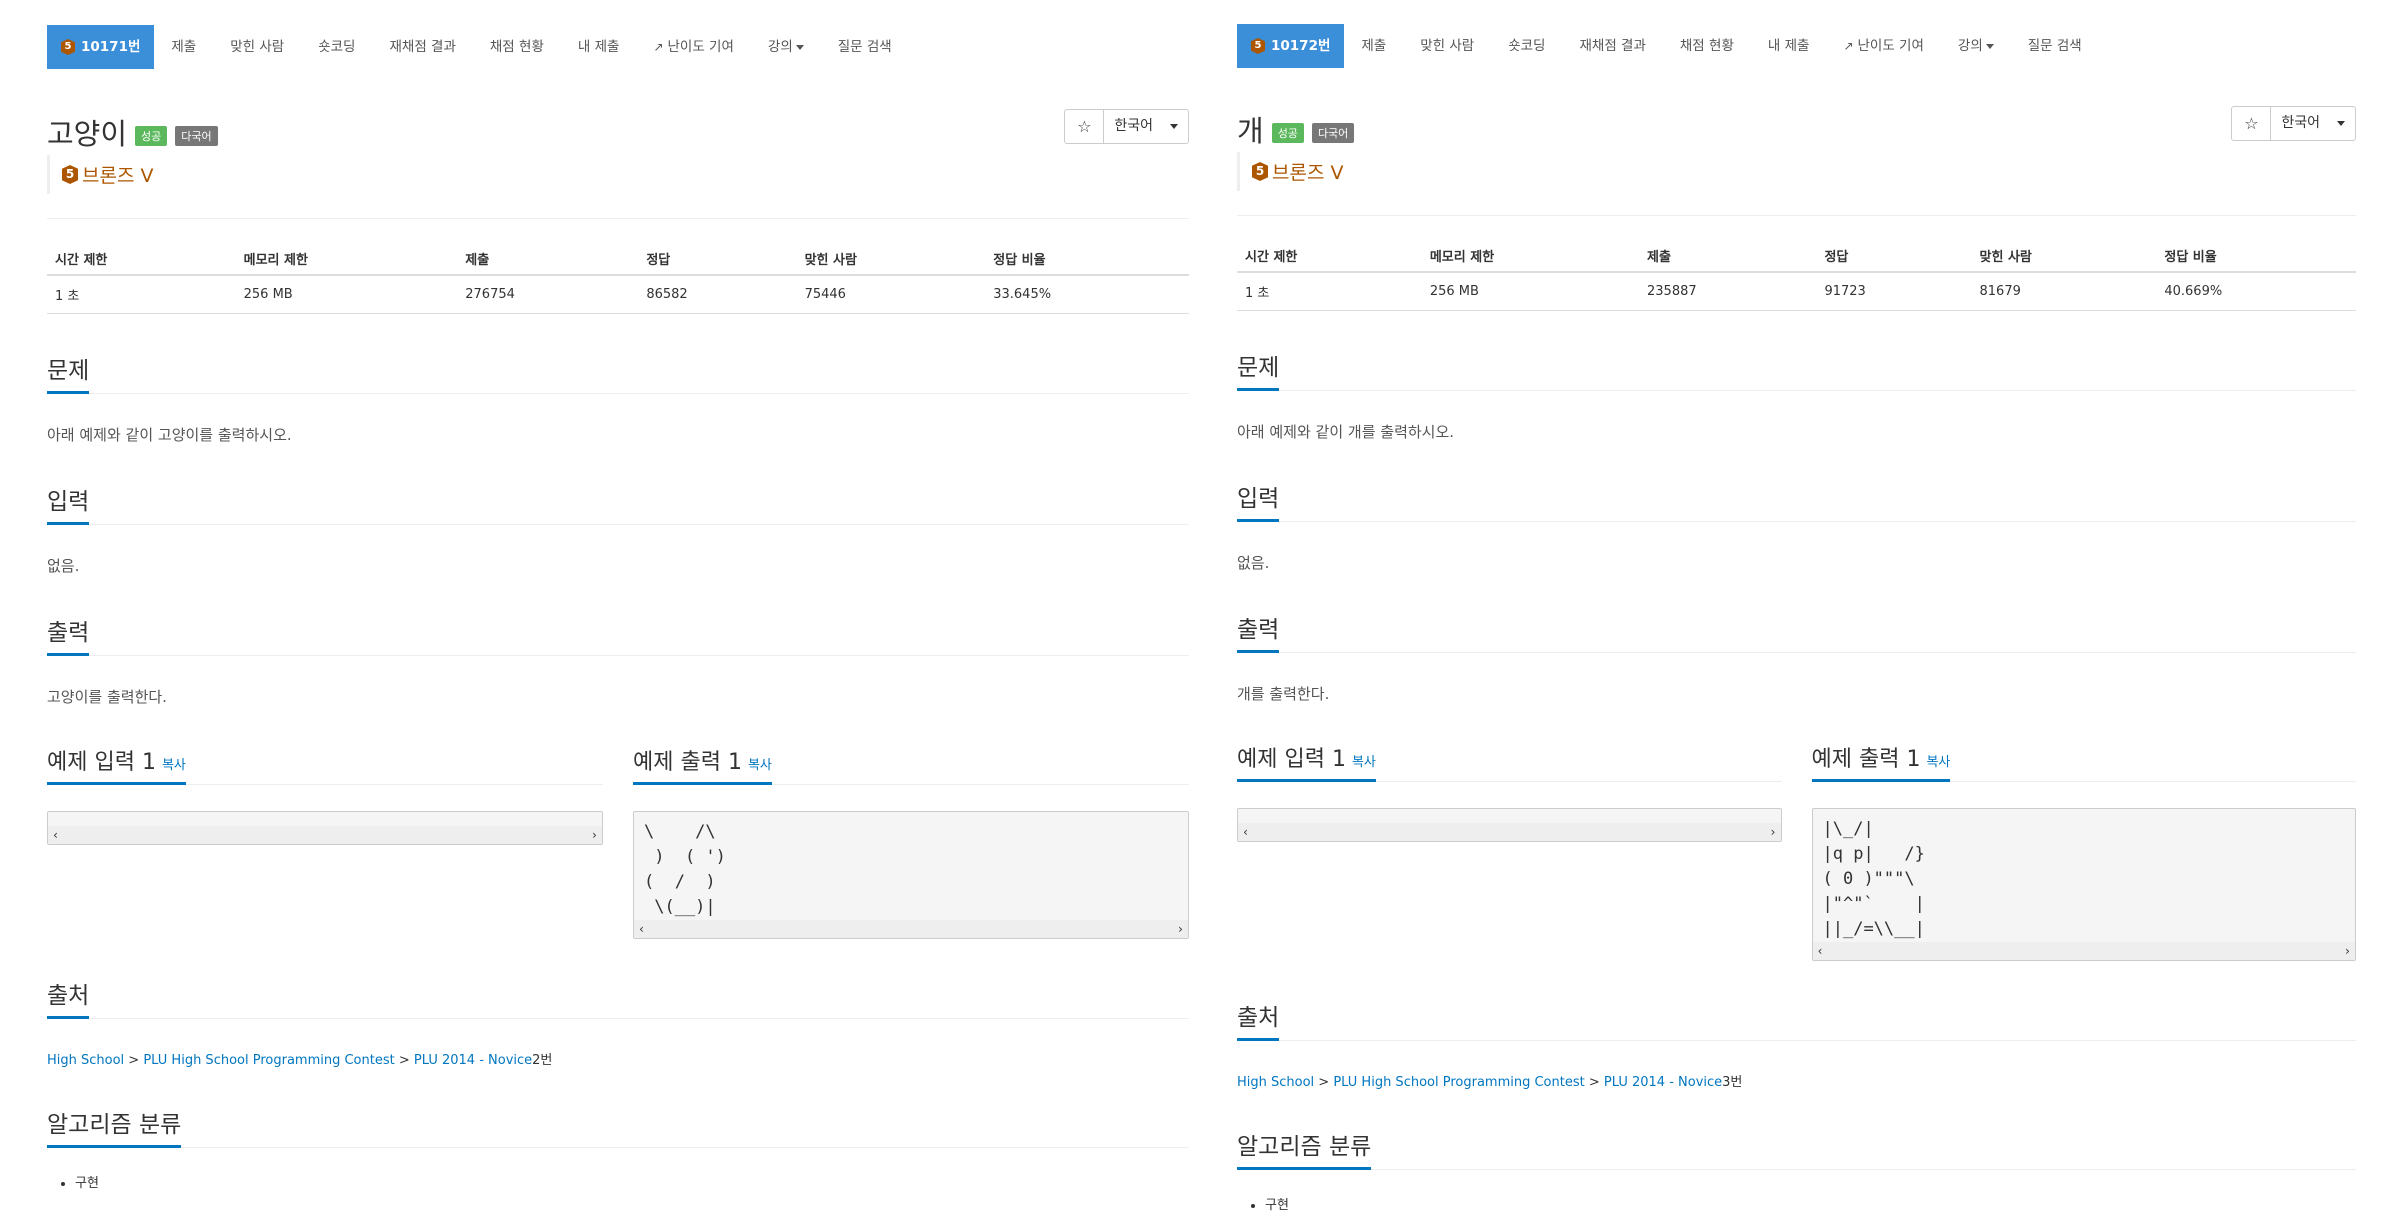  Describe the element at coordinates (1287, 133) in the screenshot. I see `status-badge-success: 성공` at that location.